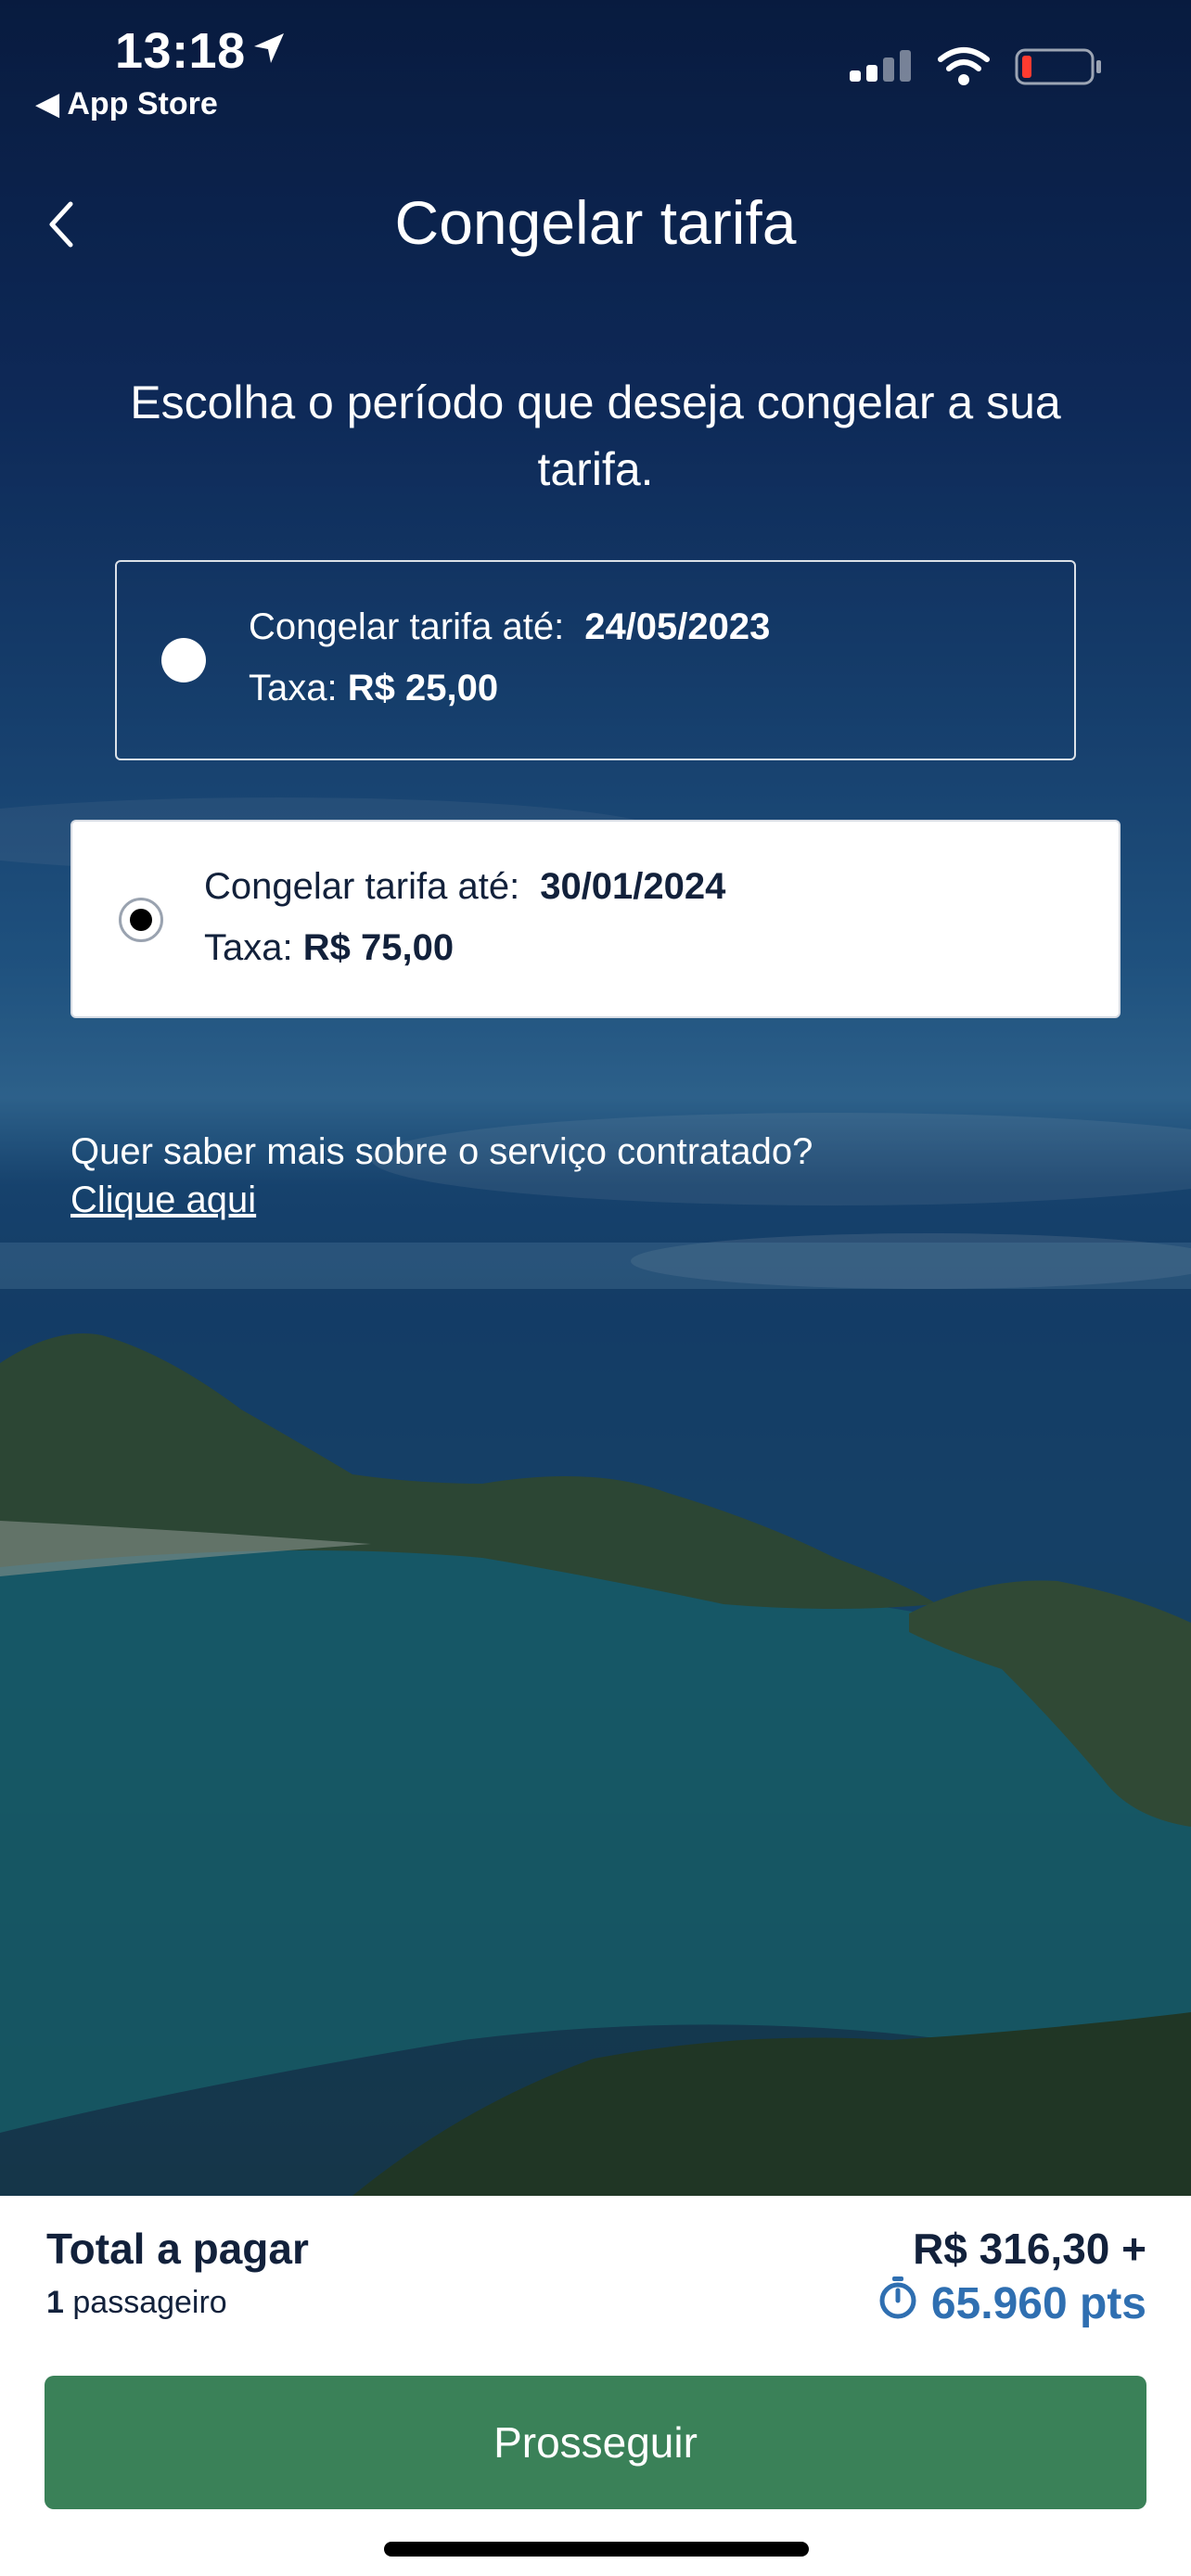 The height and width of the screenshot is (2576, 1191). I want to click on total-price: R$ 316,30 +, so click(1029, 2249).